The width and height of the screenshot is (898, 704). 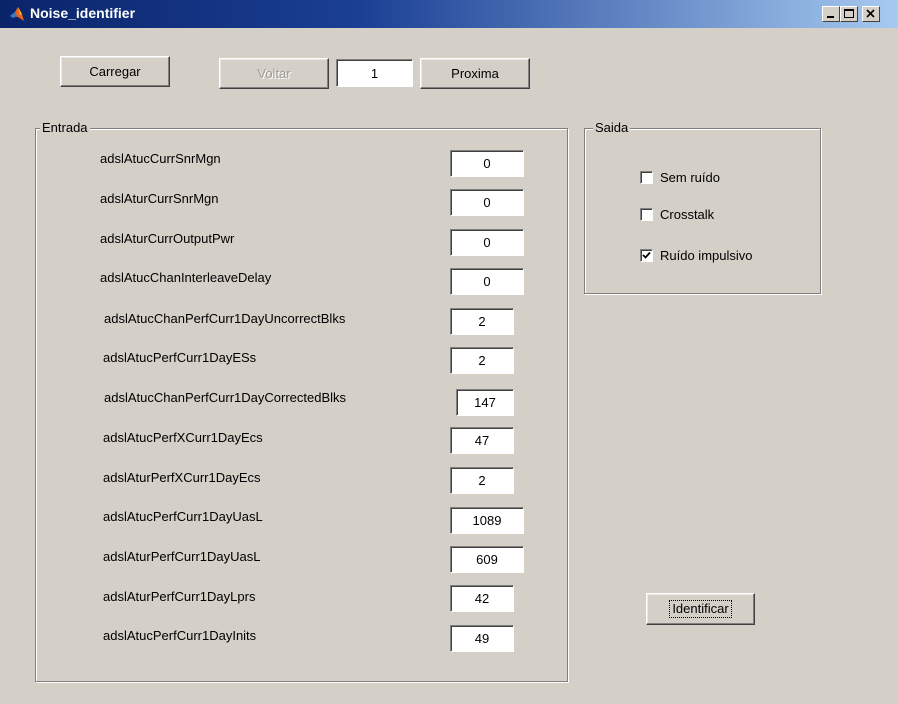 What do you see at coordinates (180, 357) in the screenshot?
I see `field-label: adslAtucPerfCurr1DayESs` at bounding box center [180, 357].